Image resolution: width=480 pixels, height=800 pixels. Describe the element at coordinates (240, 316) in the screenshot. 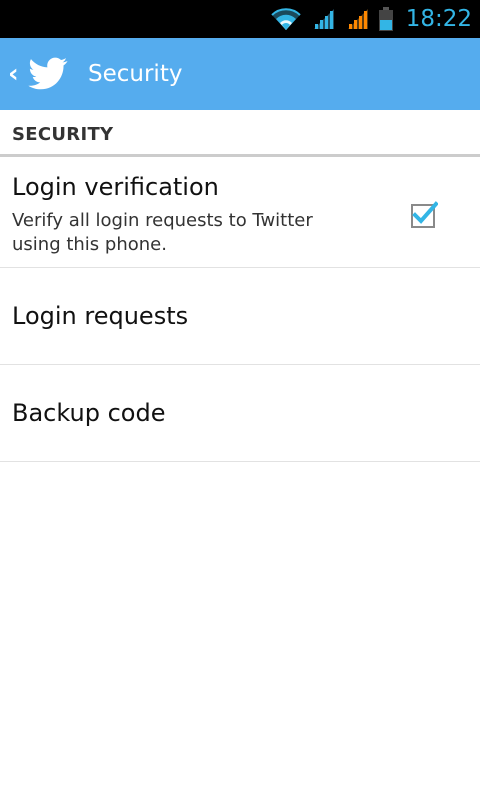

I see `pref-login-requests: Login requests` at that location.